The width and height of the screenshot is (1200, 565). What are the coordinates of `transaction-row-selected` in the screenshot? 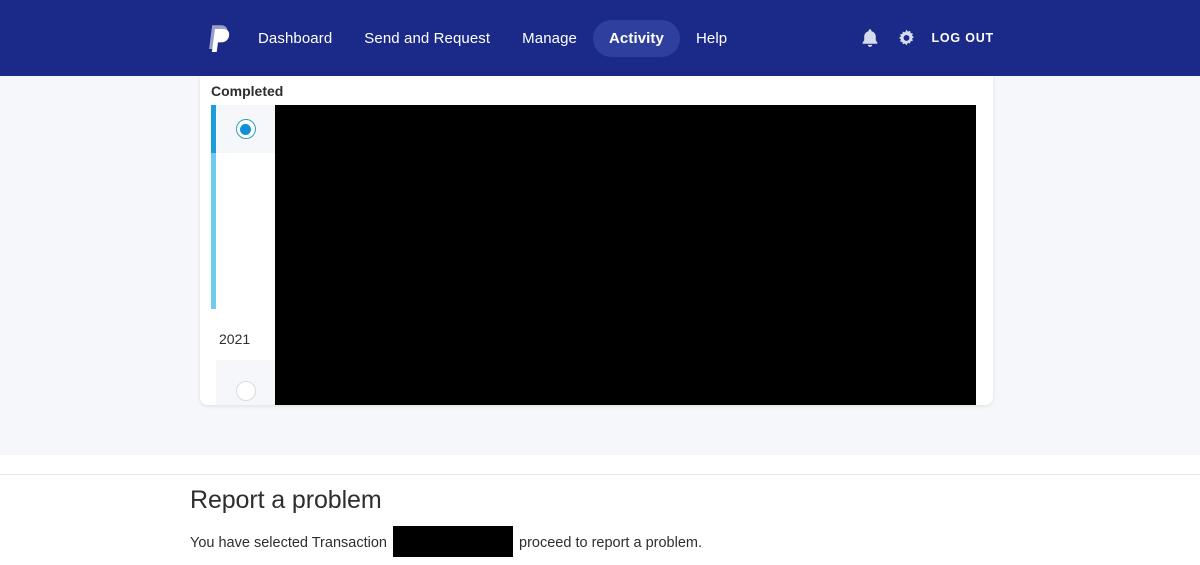 It's located at (604, 129).